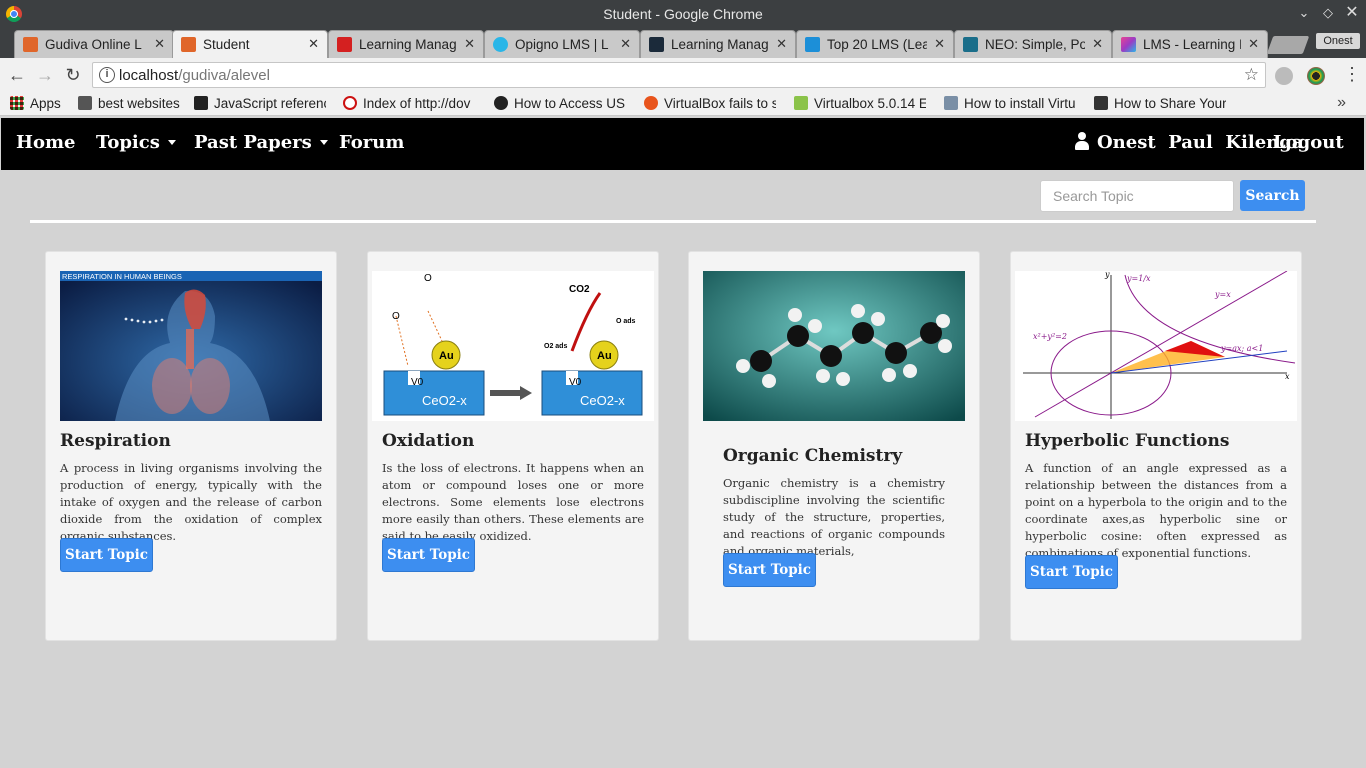 The height and width of the screenshot is (768, 1366). I want to click on user-icon, so click(1082, 141).